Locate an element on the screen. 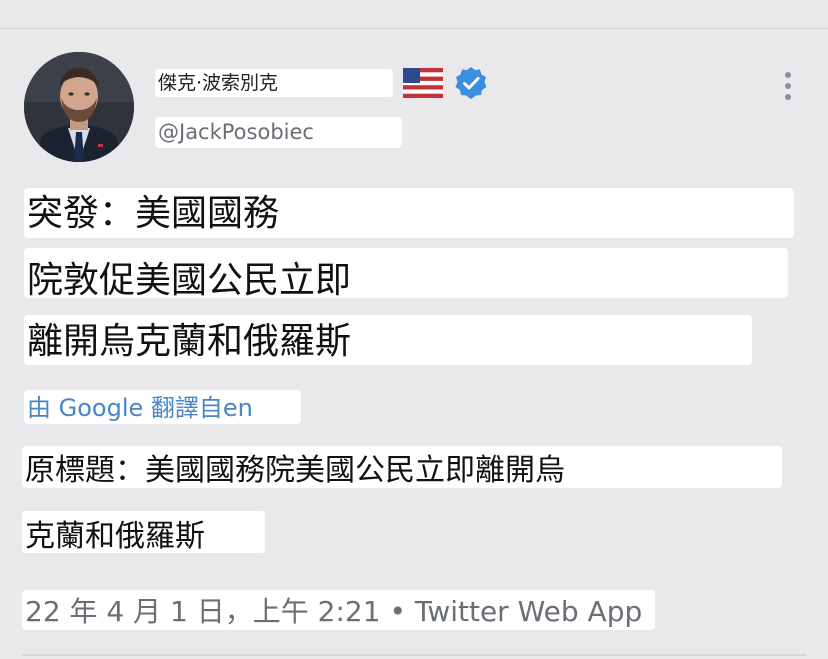  more-vertical-icon is located at coordinates (788, 86).